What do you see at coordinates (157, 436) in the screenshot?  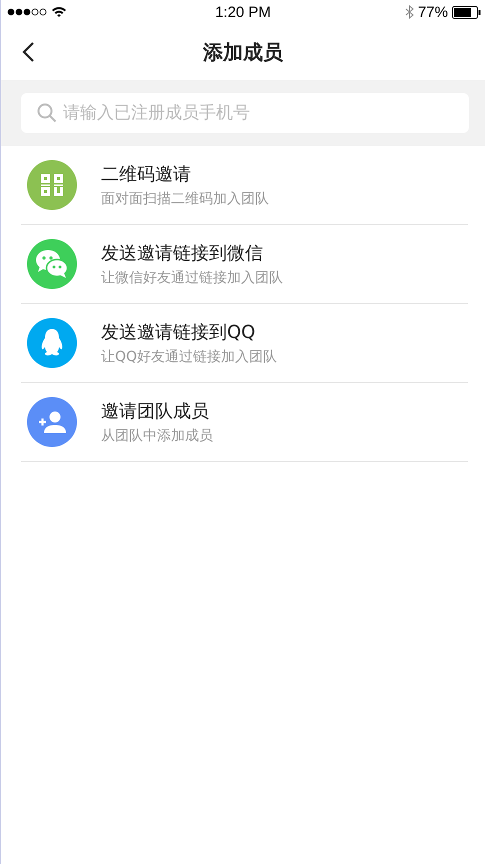 I see `option-description: 从团队中添加成员` at bounding box center [157, 436].